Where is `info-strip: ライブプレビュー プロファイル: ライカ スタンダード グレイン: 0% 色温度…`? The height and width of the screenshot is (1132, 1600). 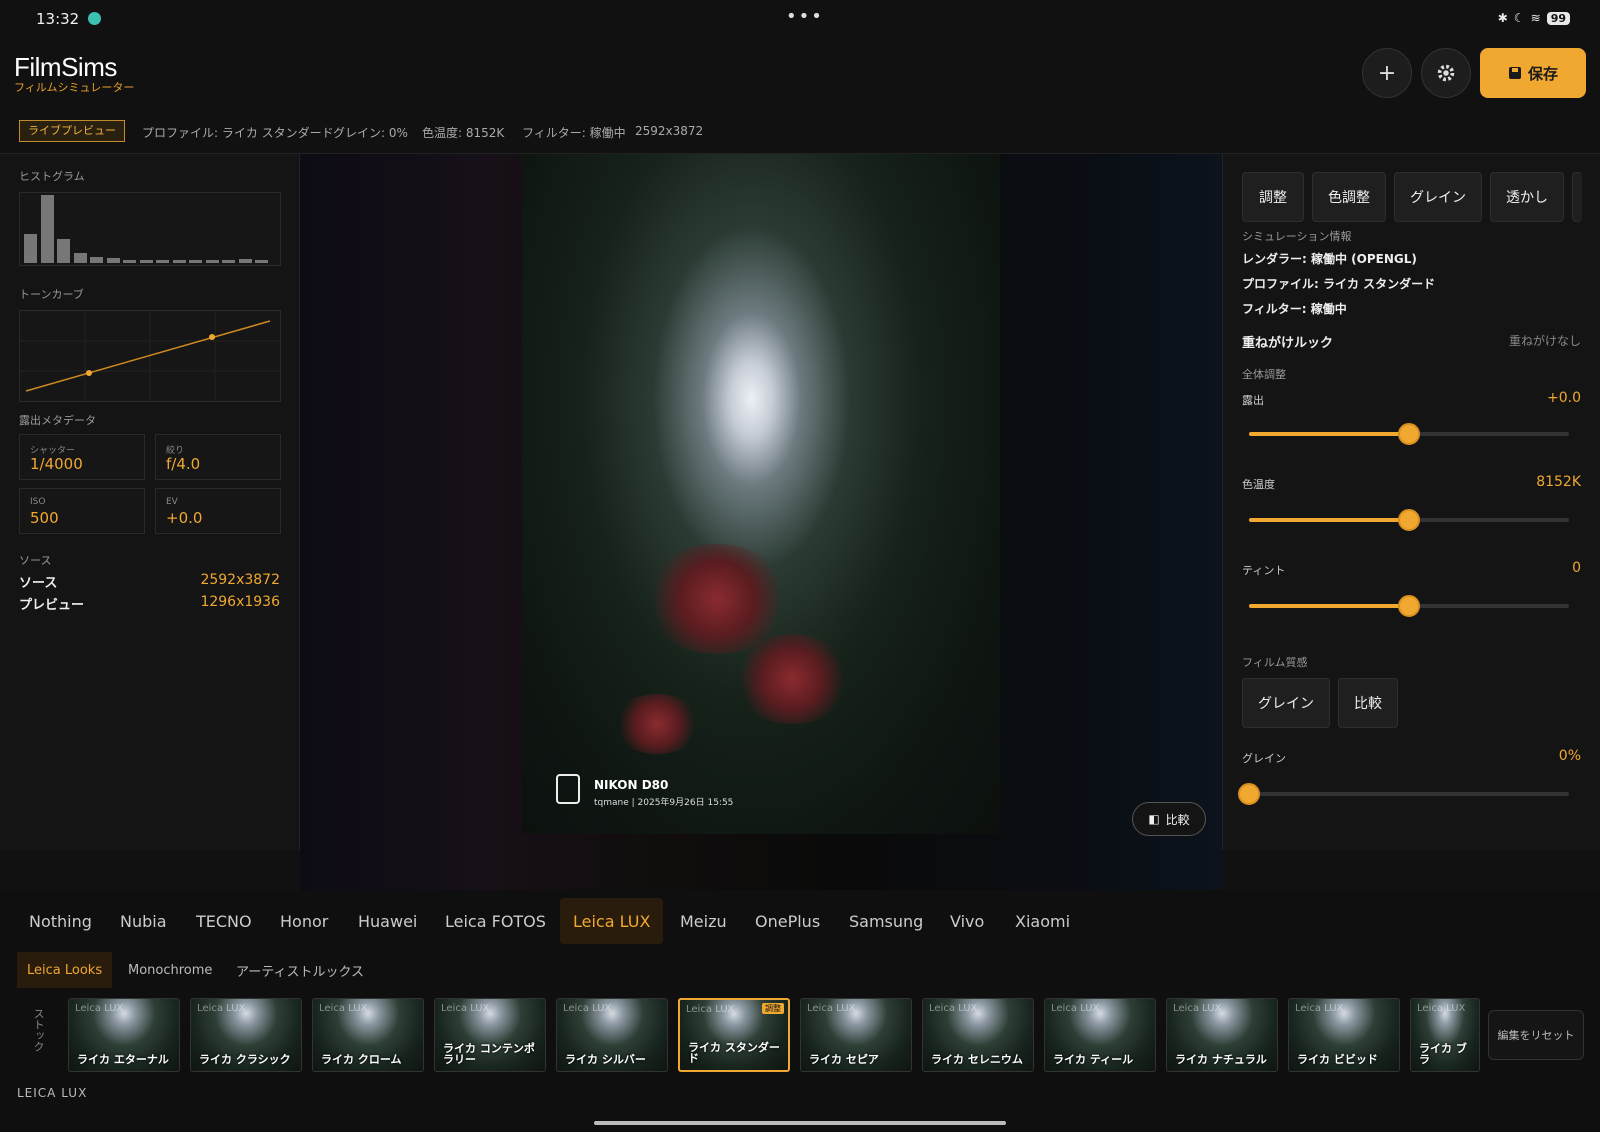
info-strip: ライブプレビュー プロファイル: ライカ スタンダード グレイン: 0% 色温度… is located at coordinates (800, 135).